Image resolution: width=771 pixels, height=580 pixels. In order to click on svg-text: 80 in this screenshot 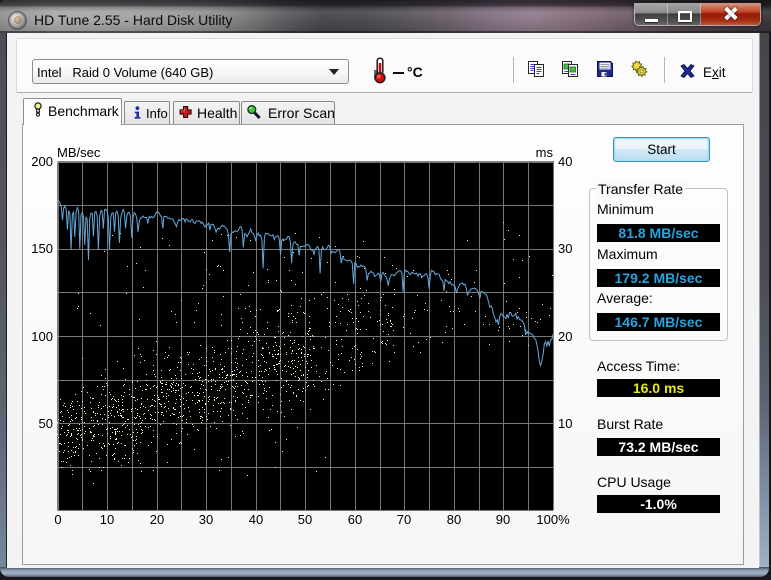, I will do `click(454, 519)`.